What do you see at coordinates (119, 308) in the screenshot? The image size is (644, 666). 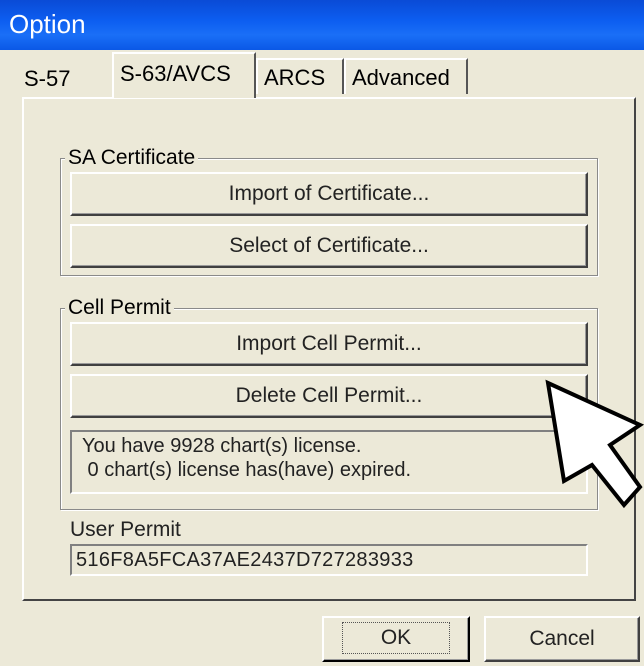 I see `cell-permit-legend: Cell Permit` at bounding box center [119, 308].